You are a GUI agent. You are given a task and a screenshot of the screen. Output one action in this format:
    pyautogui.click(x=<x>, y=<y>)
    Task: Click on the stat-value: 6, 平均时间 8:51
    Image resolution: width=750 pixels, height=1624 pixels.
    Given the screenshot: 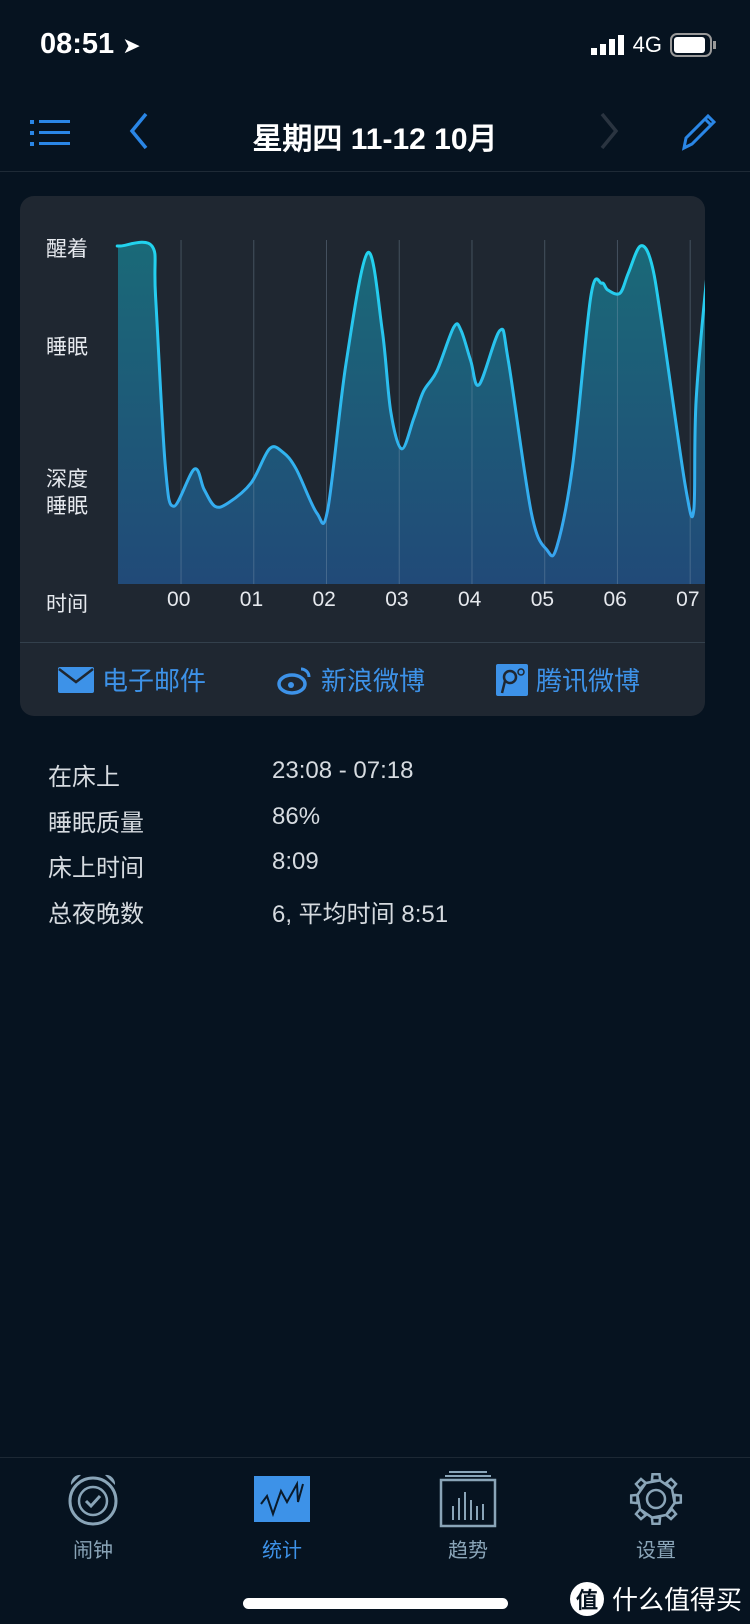 What is the action you would take?
    pyautogui.click(x=360, y=914)
    